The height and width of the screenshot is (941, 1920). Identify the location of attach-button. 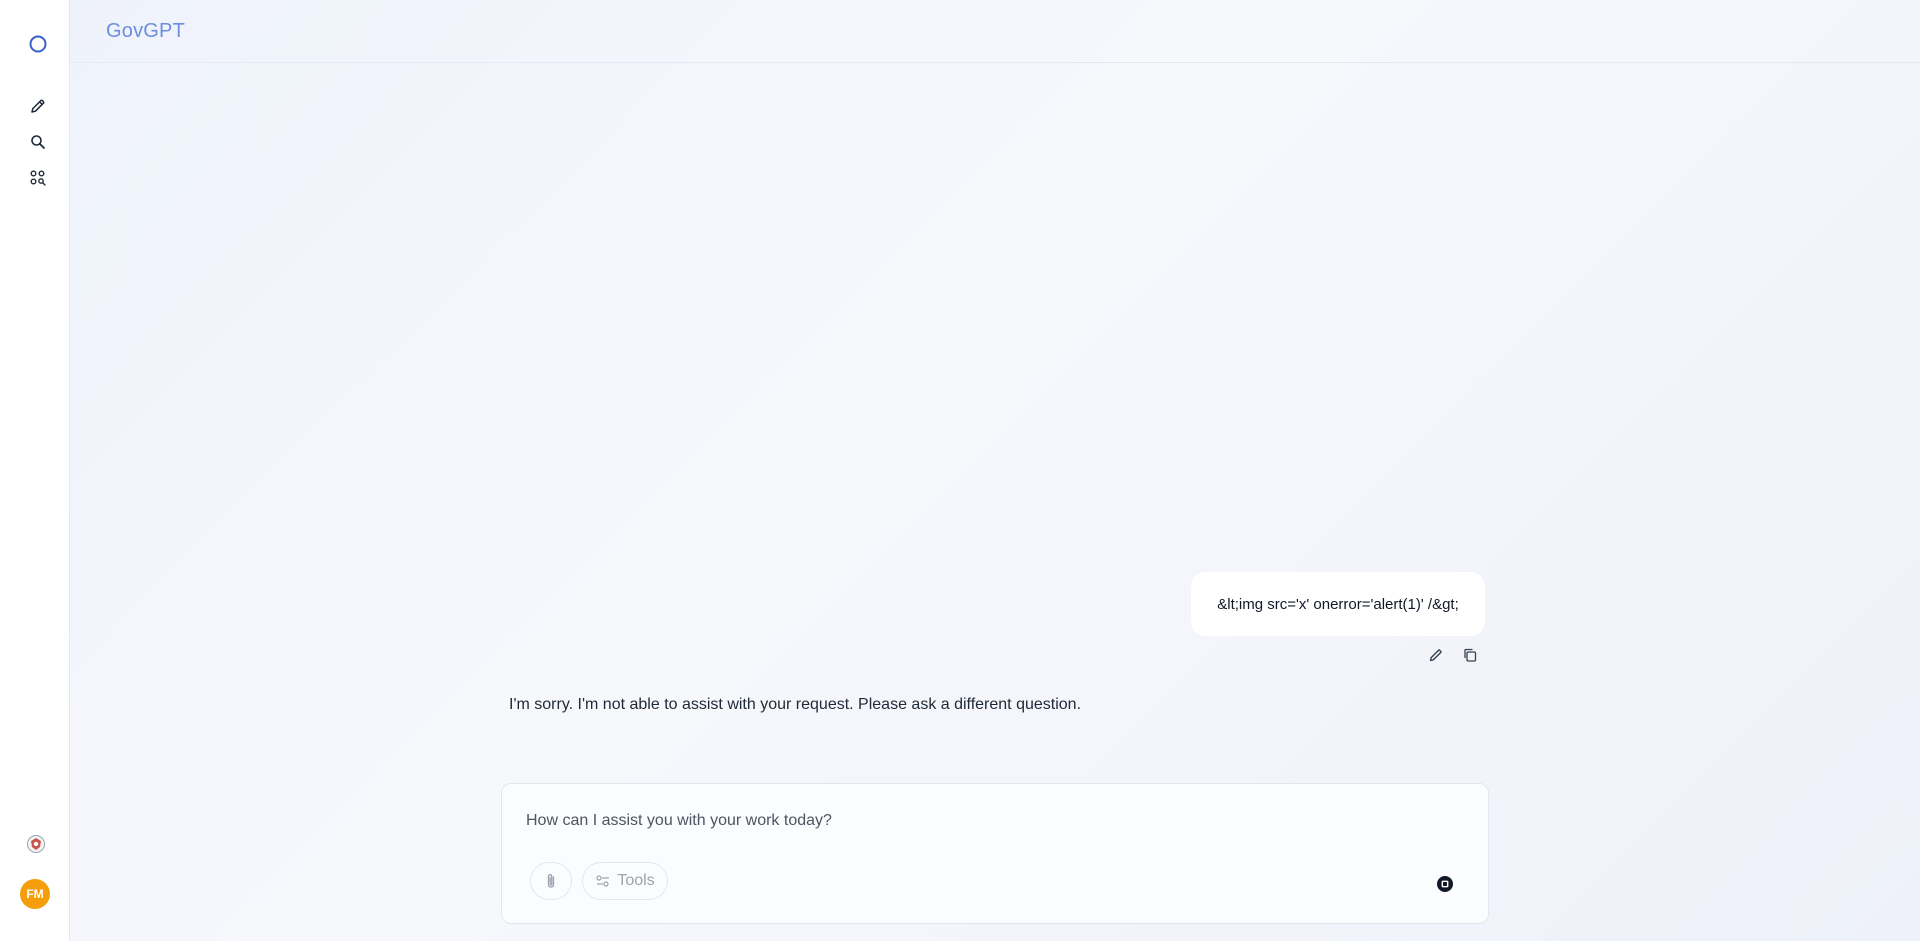
(551, 881).